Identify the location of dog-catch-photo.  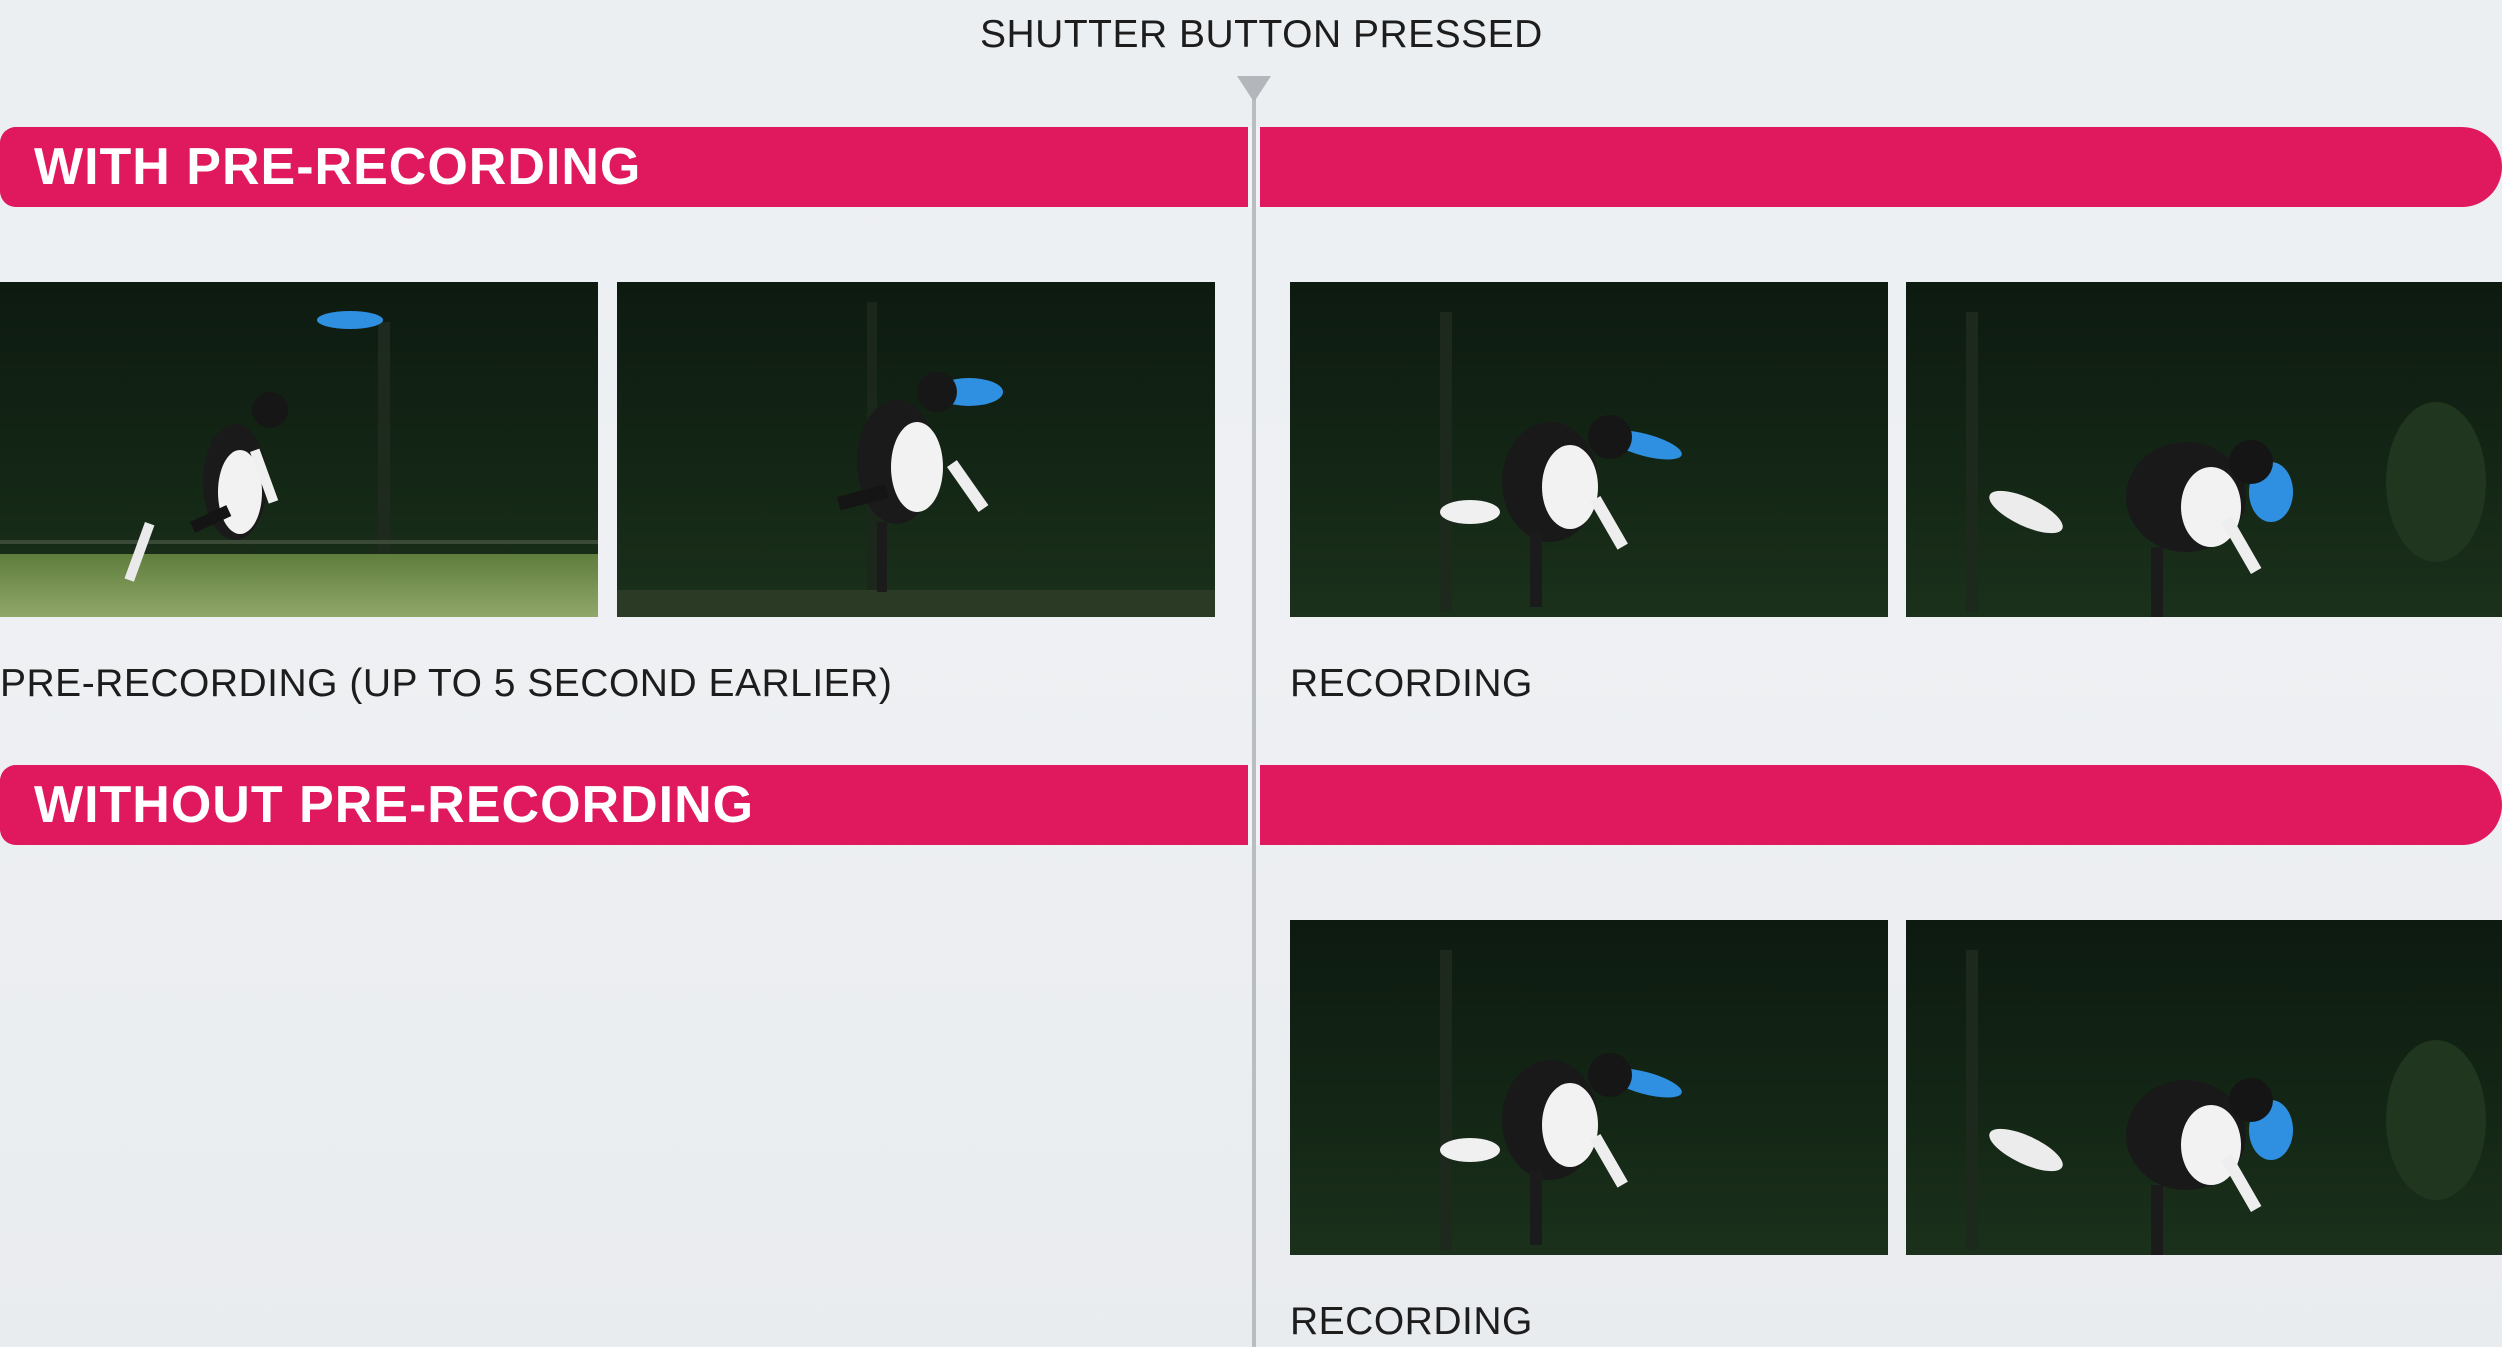
(916, 449).